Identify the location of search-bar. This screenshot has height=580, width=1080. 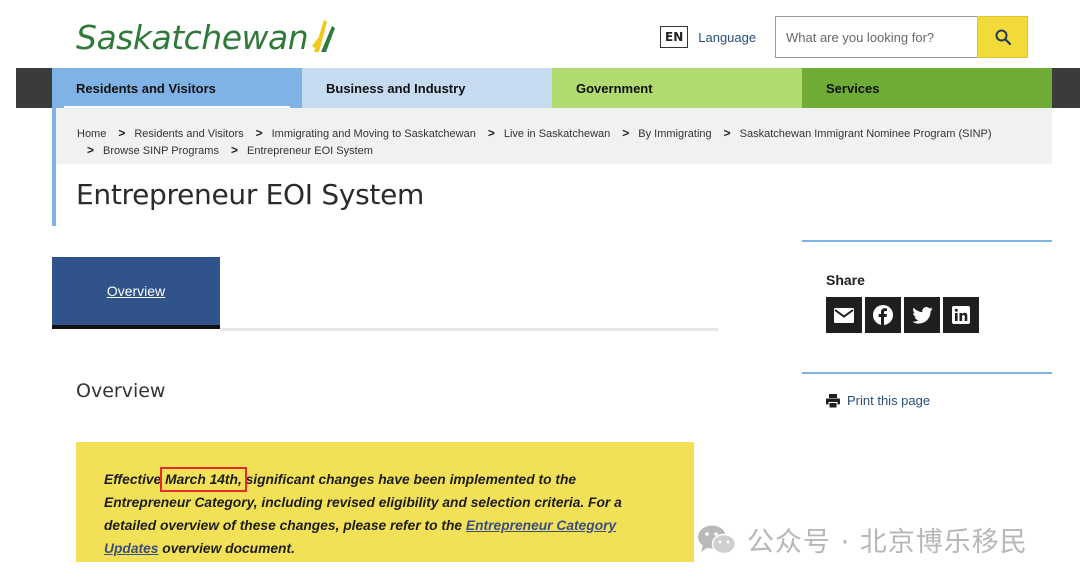
(901, 37).